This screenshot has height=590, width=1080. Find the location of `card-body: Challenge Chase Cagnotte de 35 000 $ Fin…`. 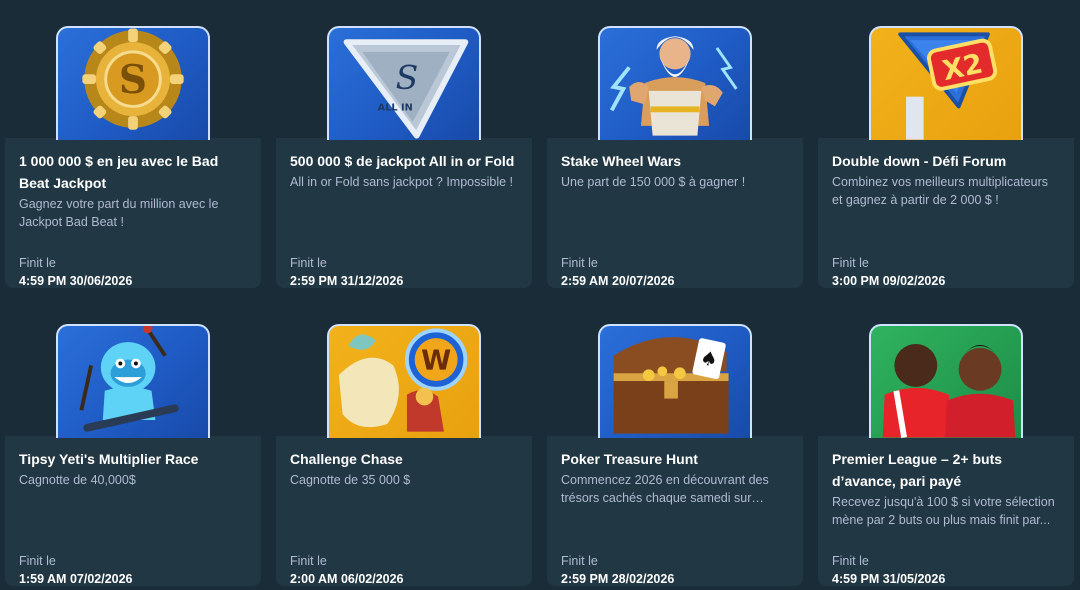

card-body: Challenge Chase Cagnotte de 35 000 $ Fin… is located at coordinates (404, 511).